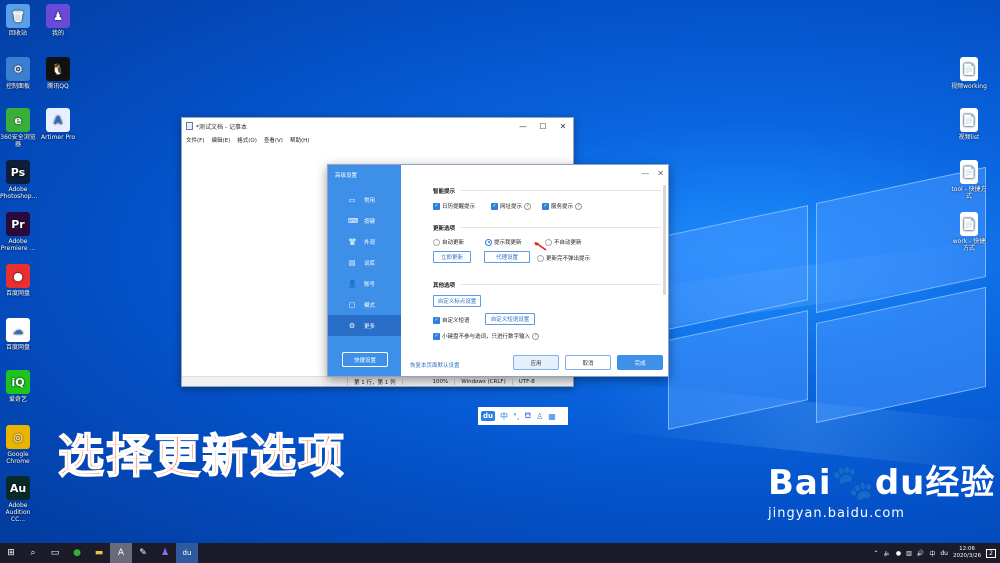 The width and height of the screenshot is (1000, 563). I want to click on quick-settings-button: 快捷设置, so click(365, 359).